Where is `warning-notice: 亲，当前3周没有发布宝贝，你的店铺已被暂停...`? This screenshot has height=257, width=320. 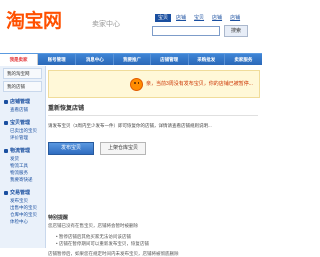 warning-notice: 亲，当前3周没有发布宝贝，你的店铺已被暂停... is located at coordinates (154, 84).